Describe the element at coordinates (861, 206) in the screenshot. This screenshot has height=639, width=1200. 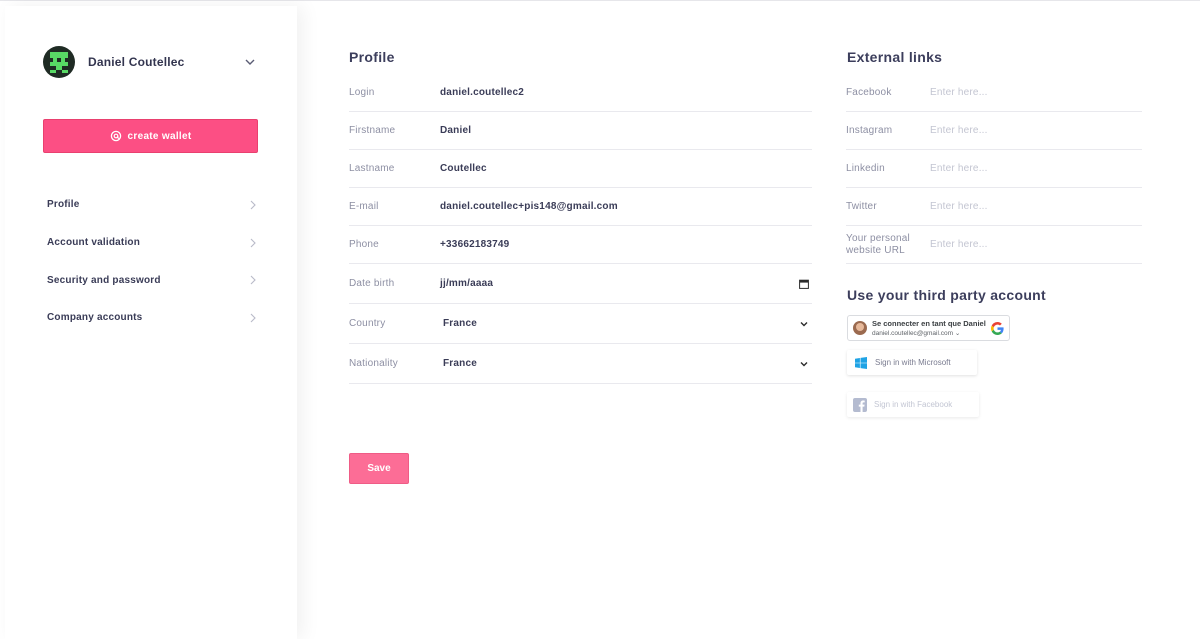
I see `twitter-label: Twitter` at that location.